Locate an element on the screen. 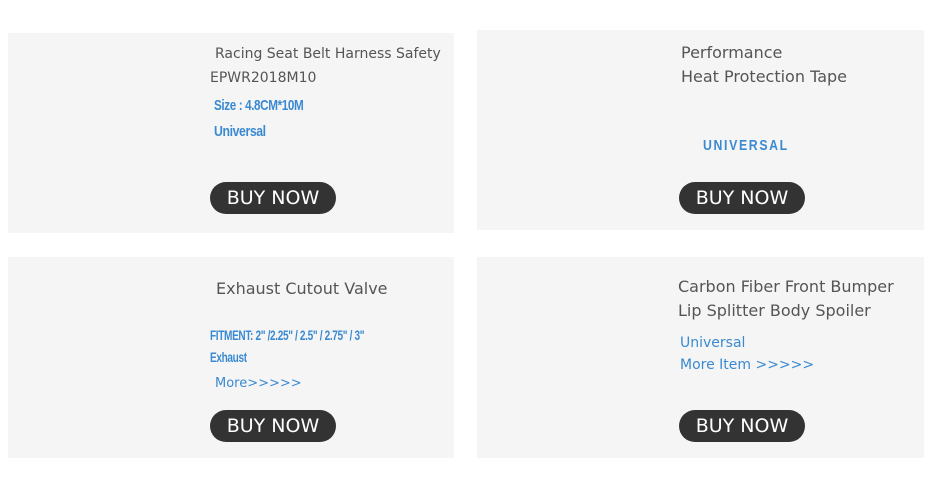  product-title-line1: Racing Seat Belt Harness Safety is located at coordinates (328, 54).